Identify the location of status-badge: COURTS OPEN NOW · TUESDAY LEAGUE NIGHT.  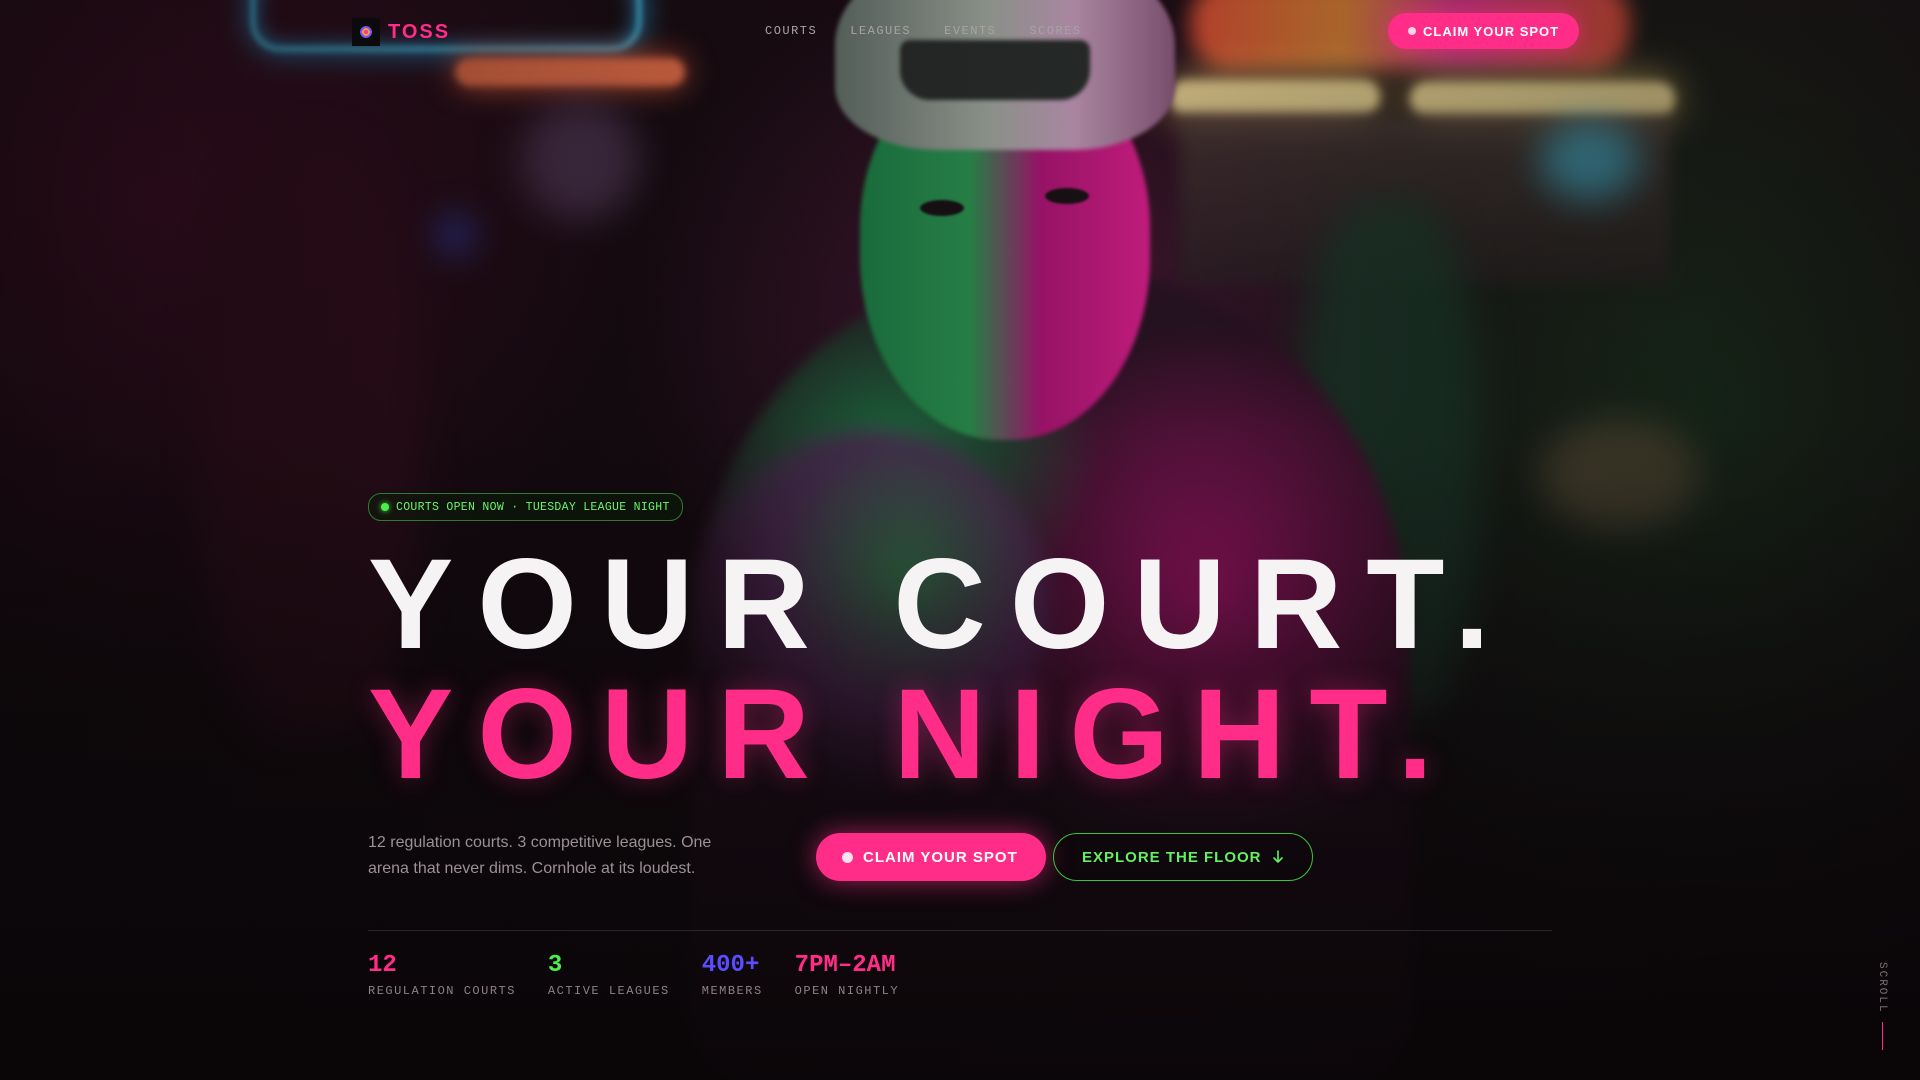
(525, 507).